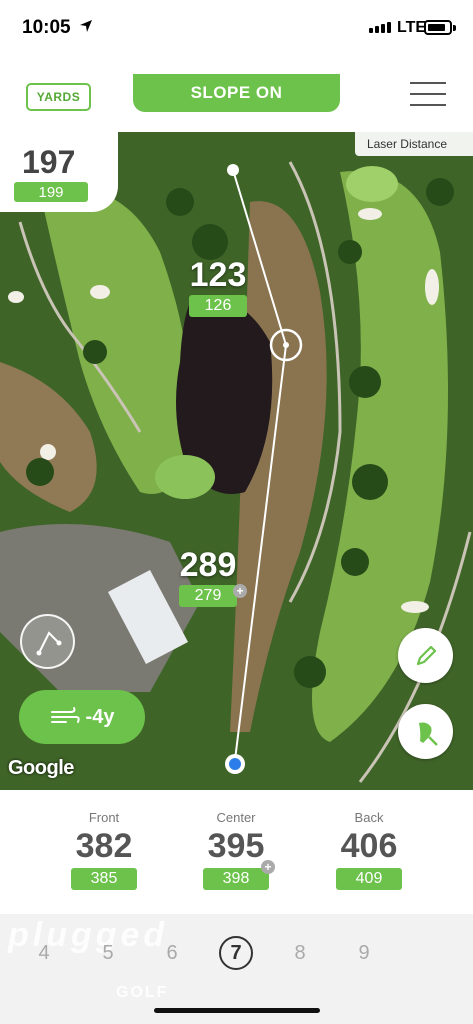 This screenshot has height=1024, width=473. Describe the element at coordinates (412, 27) in the screenshot. I see `network-type: LTE` at that location.